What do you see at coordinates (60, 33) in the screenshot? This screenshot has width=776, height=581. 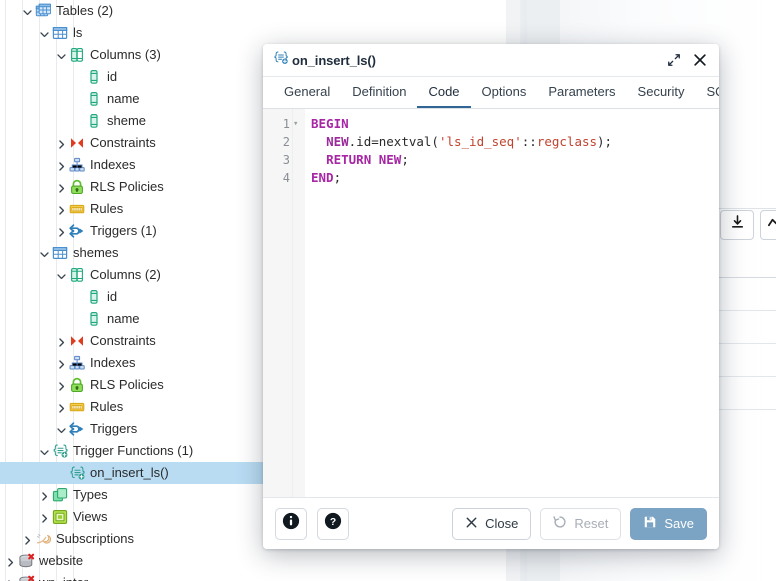 I see `table-icon` at bounding box center [60, 33].